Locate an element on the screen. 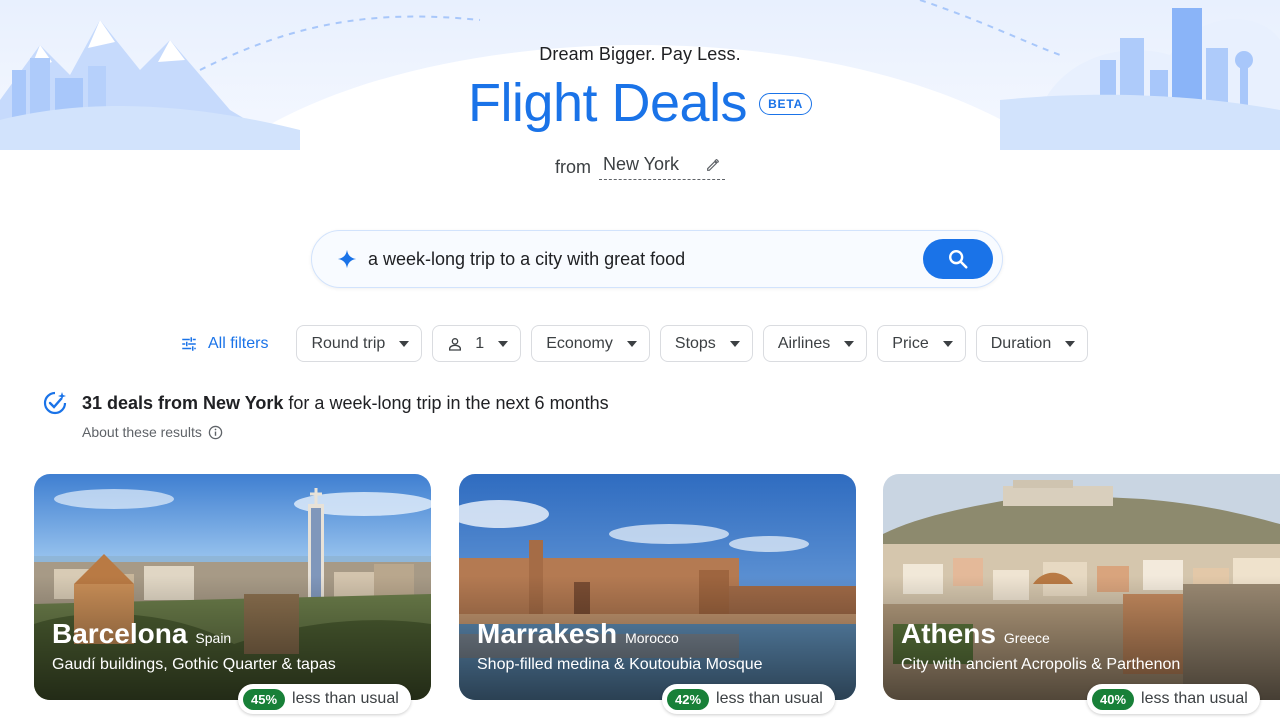  title-row: Flight Deals BETA is located at coordinates (640, 103).